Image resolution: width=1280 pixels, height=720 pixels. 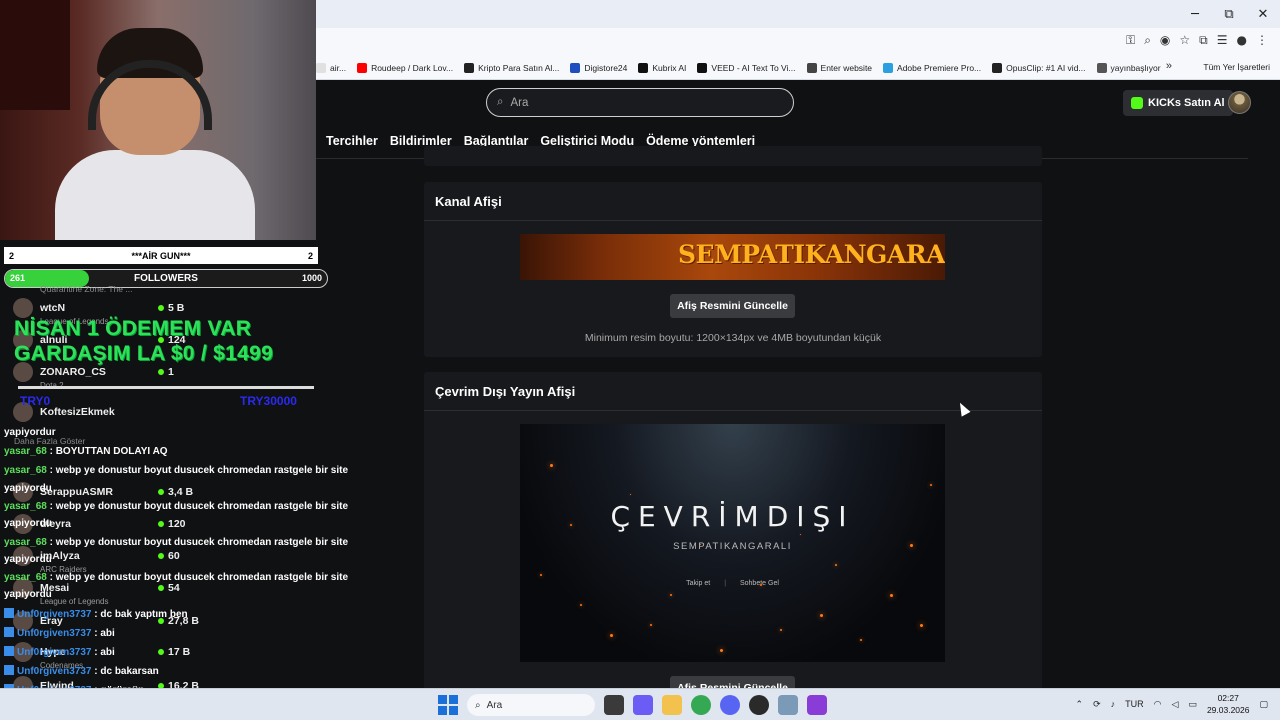 I want to click on followers-label: FOLLOWERS, so click(x=166, y=278).